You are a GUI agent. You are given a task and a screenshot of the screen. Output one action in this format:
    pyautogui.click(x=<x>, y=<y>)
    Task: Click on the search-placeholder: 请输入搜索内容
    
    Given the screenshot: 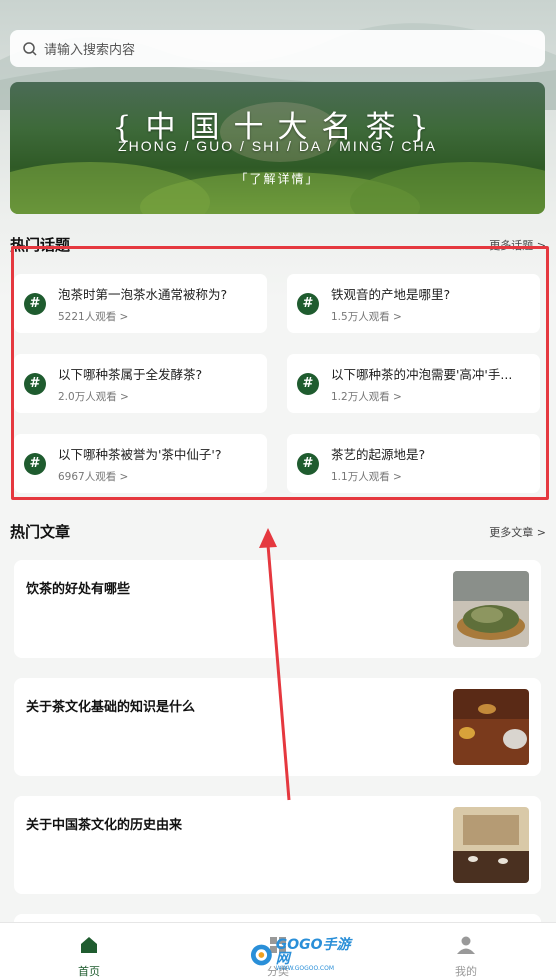 What is the action you would take?
    pyautogui.click(x=90, y=50)
    